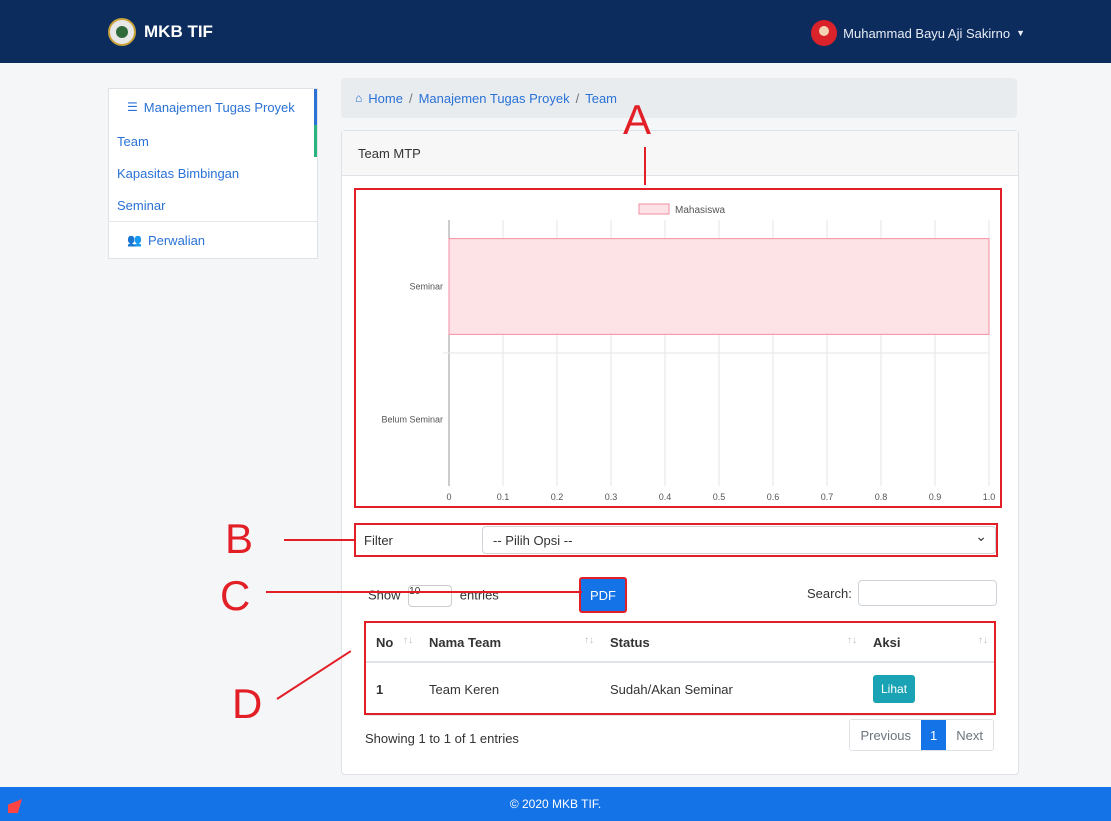  What do you see at coordinates (219, 107) in the screenshot?
I see `sidebar-section-label: Manajemen Tugas Proyek` at bounding box center [219, 107].